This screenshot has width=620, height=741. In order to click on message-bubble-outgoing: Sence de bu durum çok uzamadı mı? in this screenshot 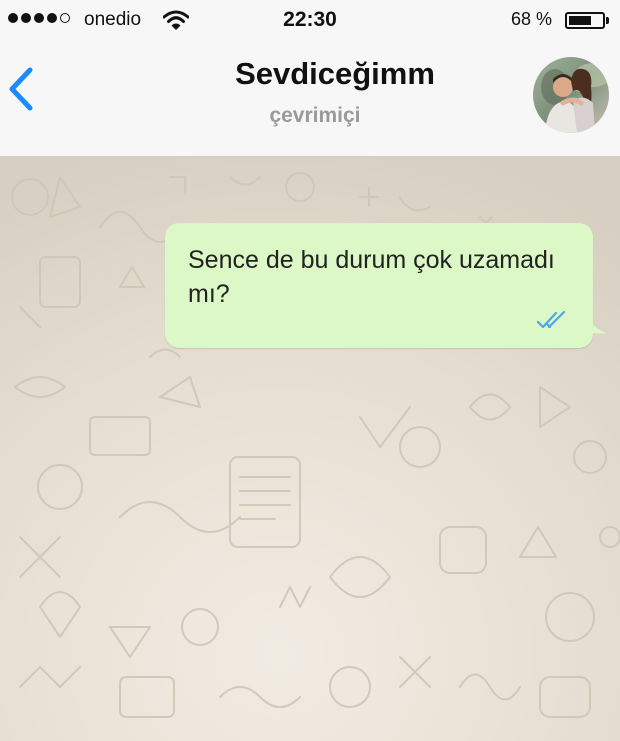, I will do `click(379, 285)`.